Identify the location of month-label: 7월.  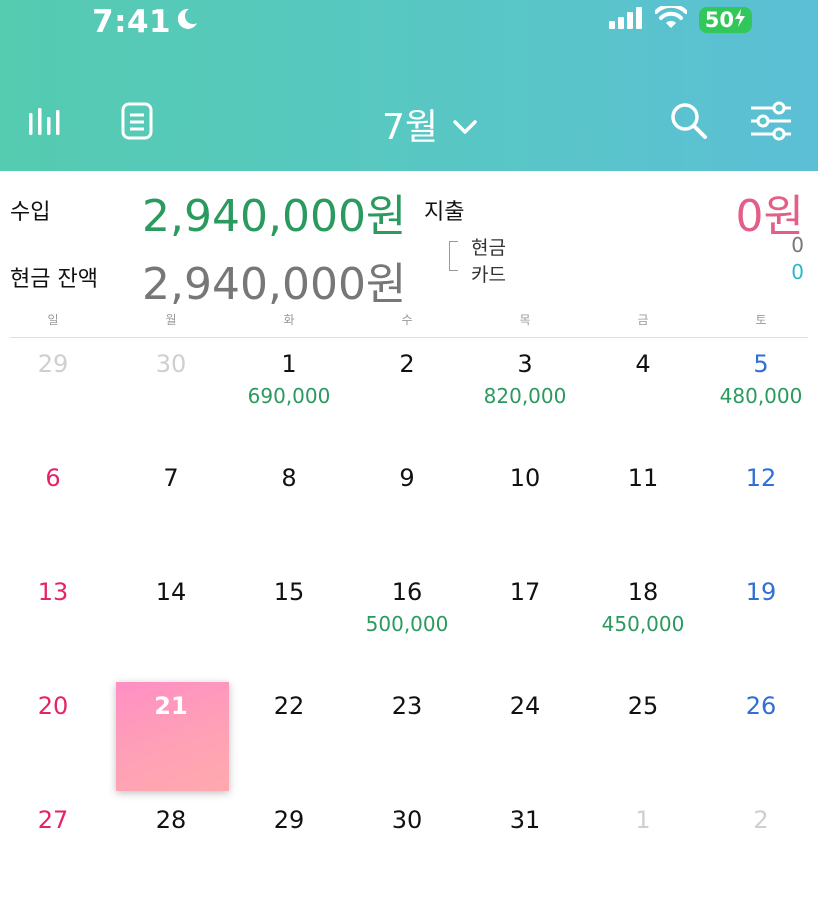
(410, 127).